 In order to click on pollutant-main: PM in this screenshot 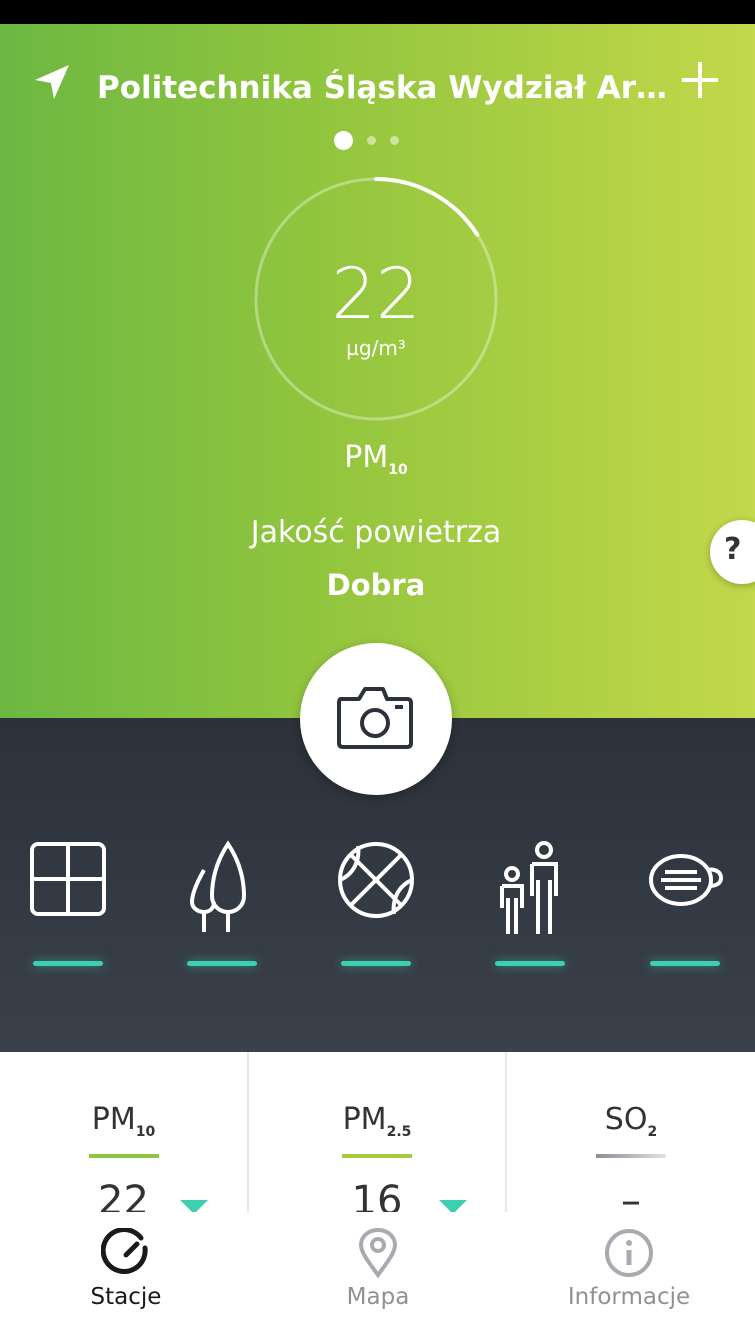, I will do `click(366, 457)`.